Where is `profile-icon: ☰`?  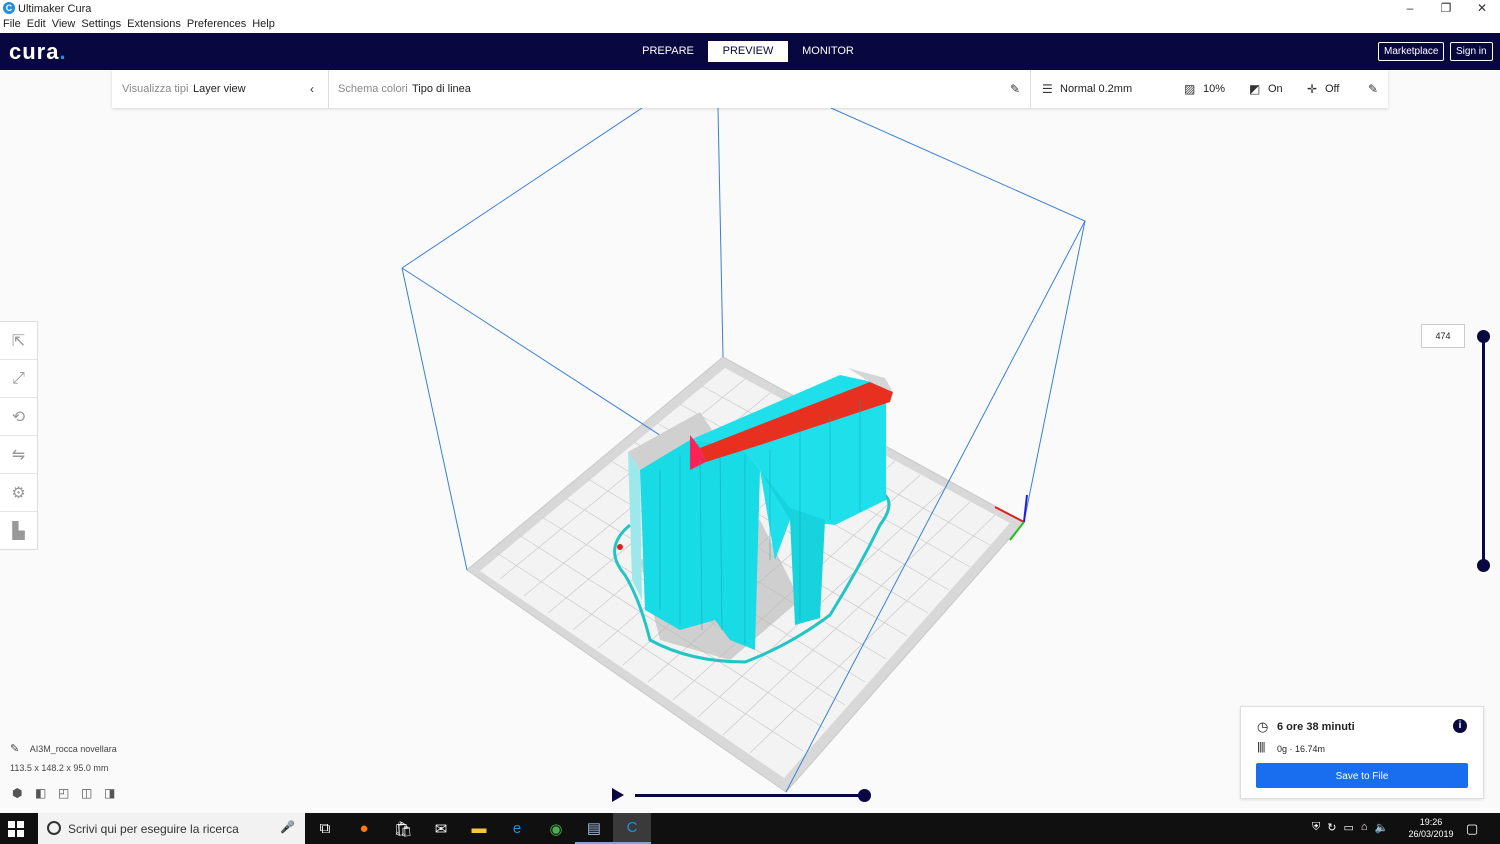
profile-icon: ☰ is located at coordinates (1047, 89).